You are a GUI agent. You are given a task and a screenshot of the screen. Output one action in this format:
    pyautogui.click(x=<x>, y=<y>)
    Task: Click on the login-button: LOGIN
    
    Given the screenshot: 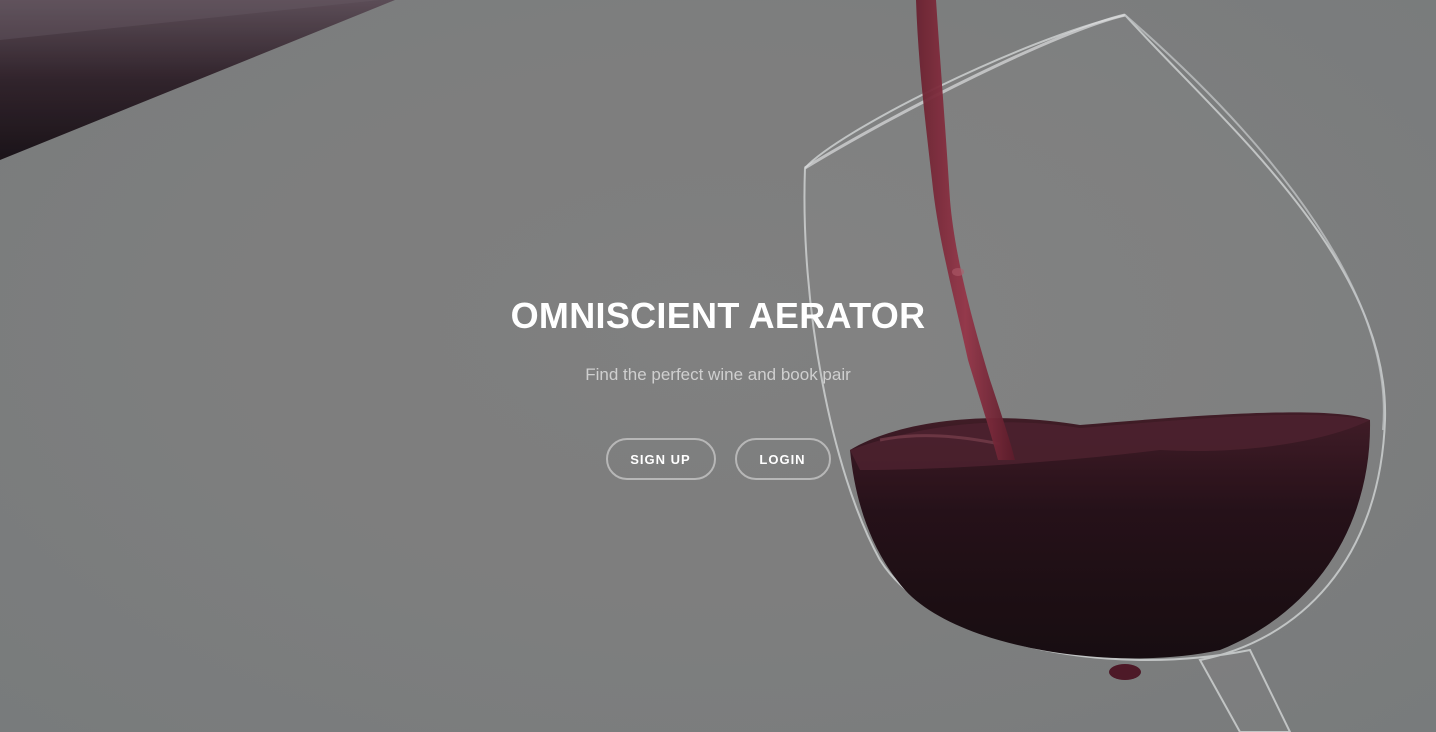 What is the action you would take?
    pyautogui.click(x=782, y=459)
    